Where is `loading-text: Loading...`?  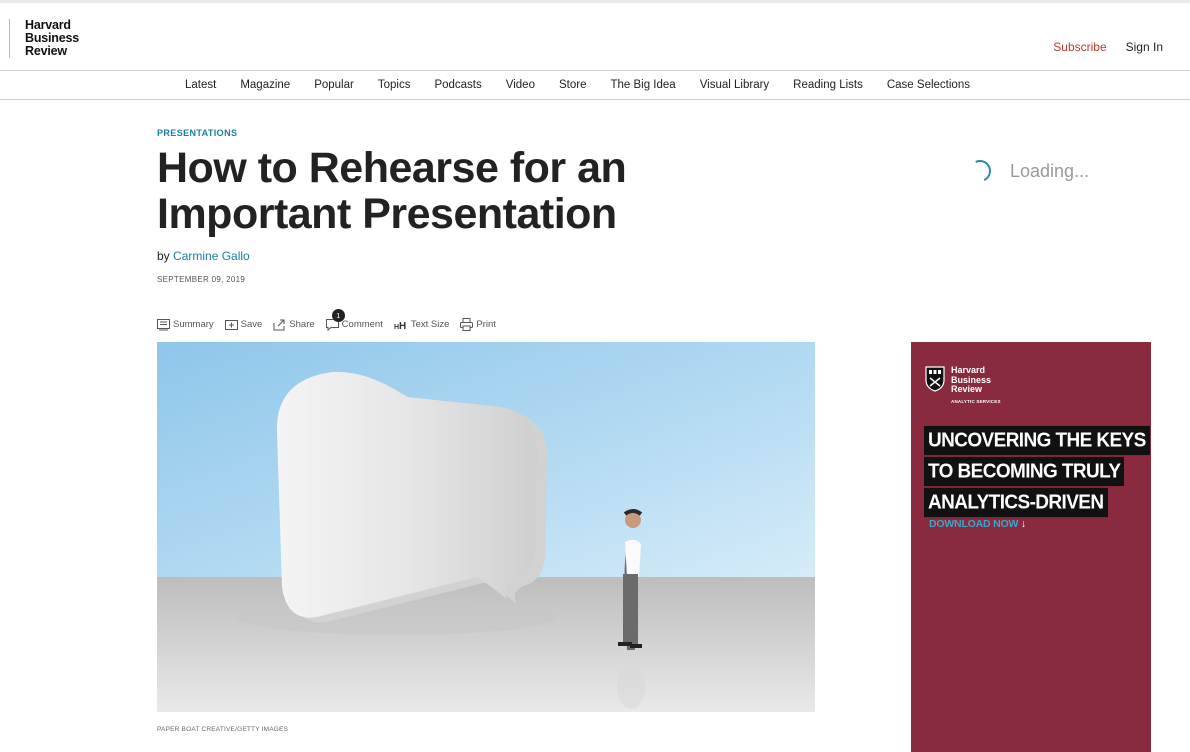
loading-text: Loading... is located at coordinates (1050, 170).